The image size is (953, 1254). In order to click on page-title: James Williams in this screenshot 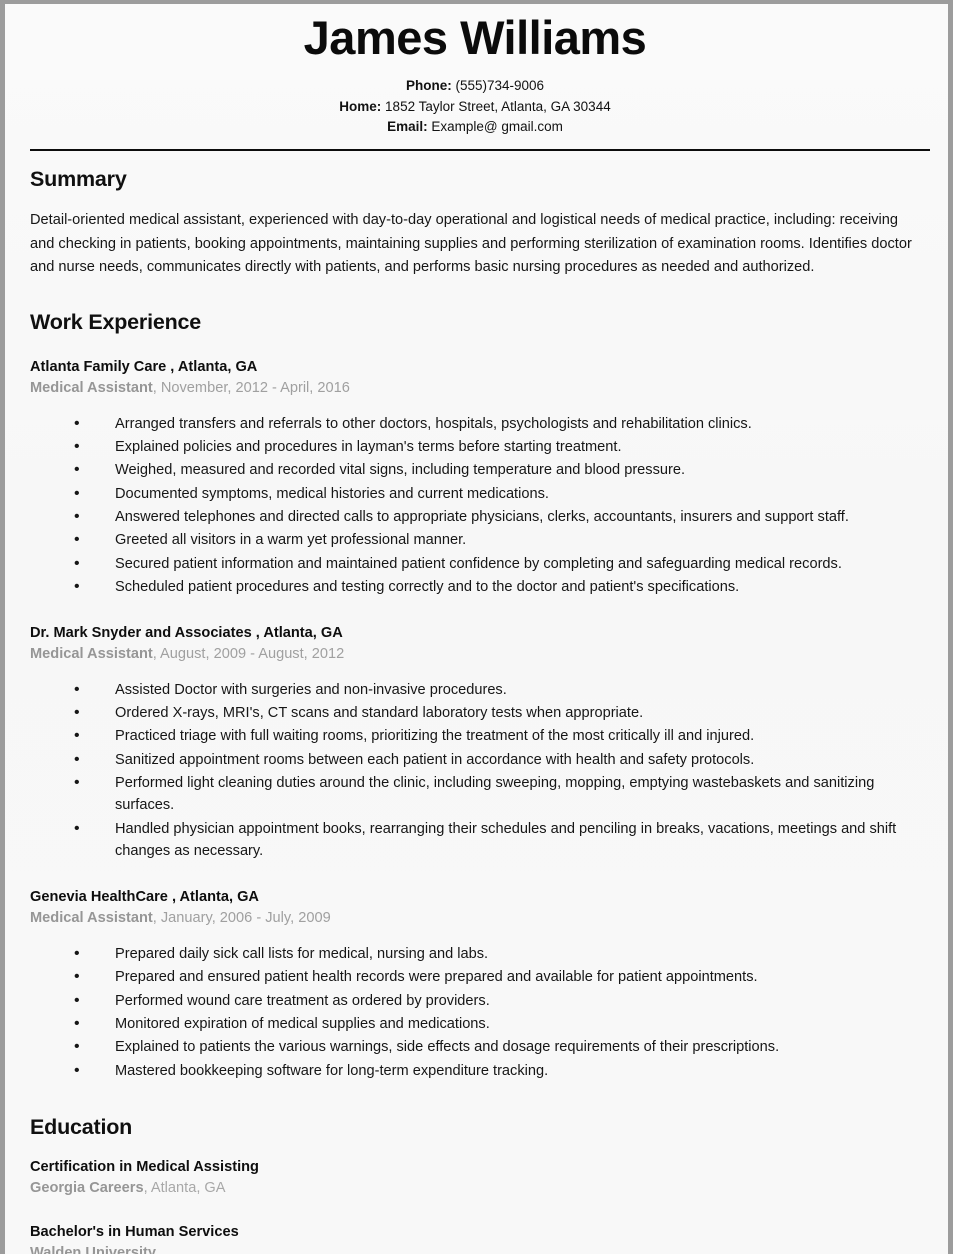, I will do `click(475, 37)`.